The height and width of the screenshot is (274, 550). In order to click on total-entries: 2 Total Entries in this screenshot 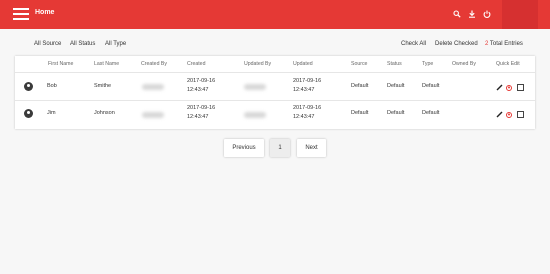, I will do `click(504, 44)`.